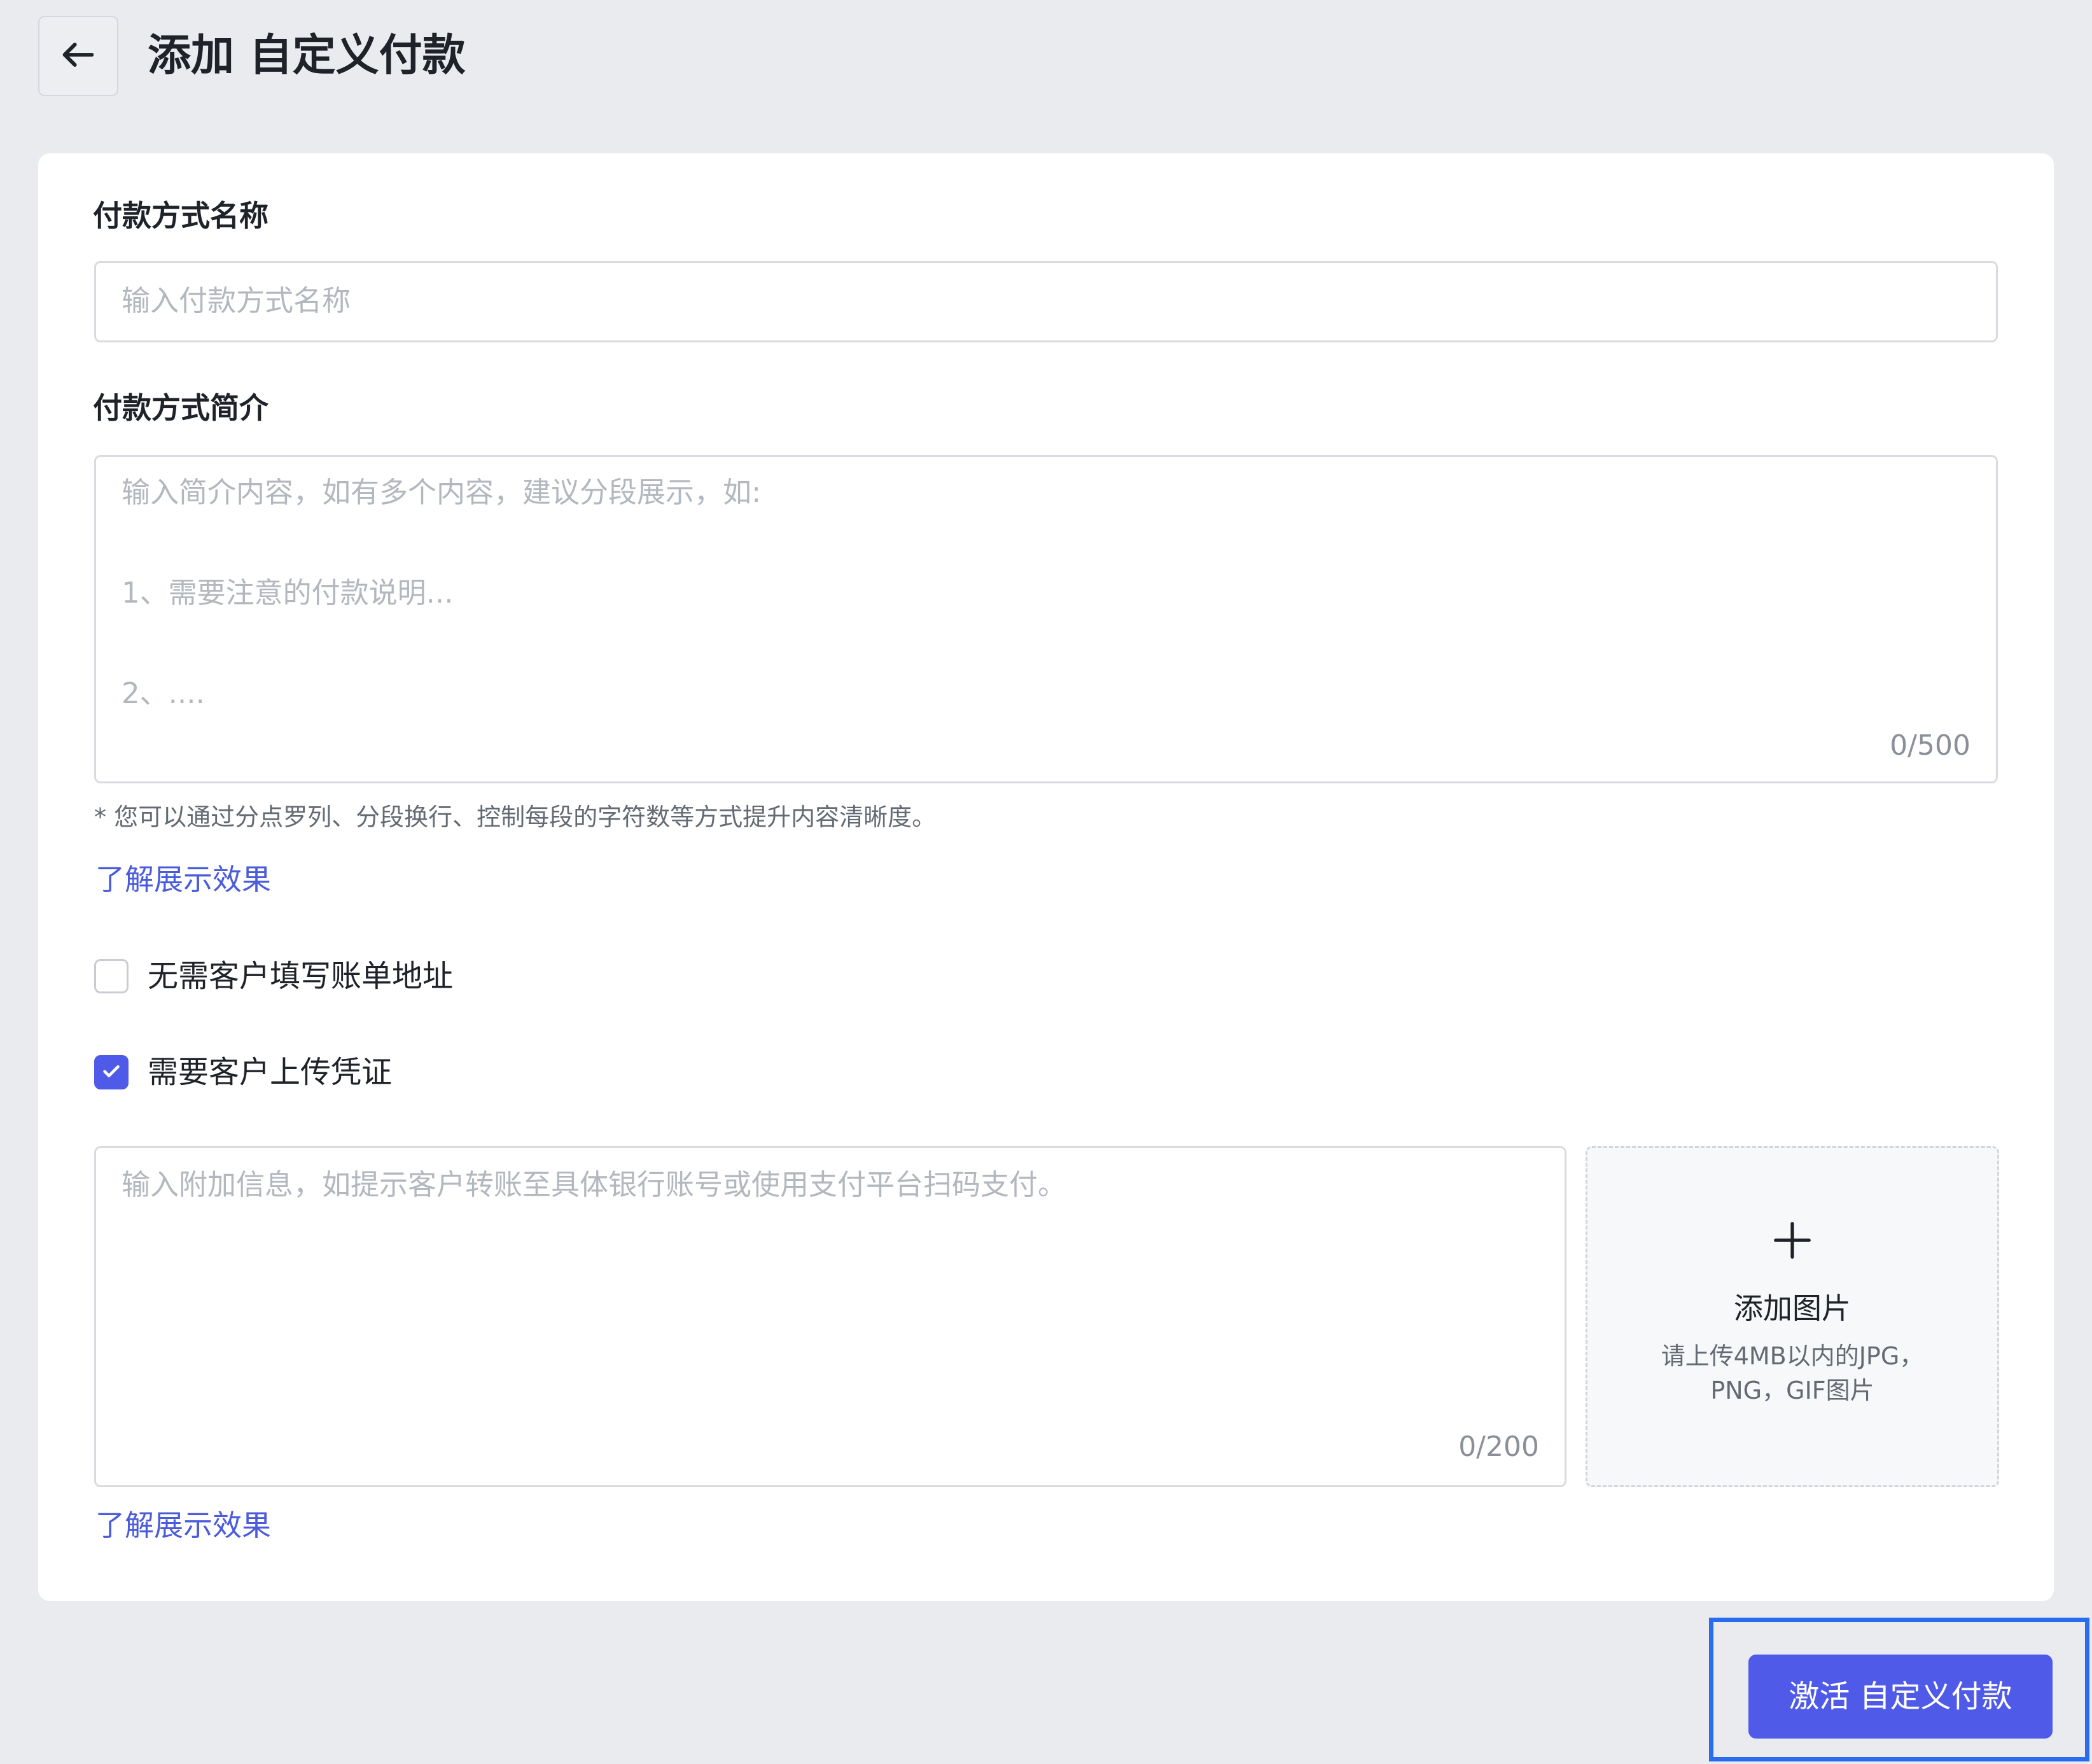 This screenshot has height=1764, width=2092. I want to click on add-image-description: 请上传4MB以内的JPG， PNG，GIF图片, so click(1792, 1373).